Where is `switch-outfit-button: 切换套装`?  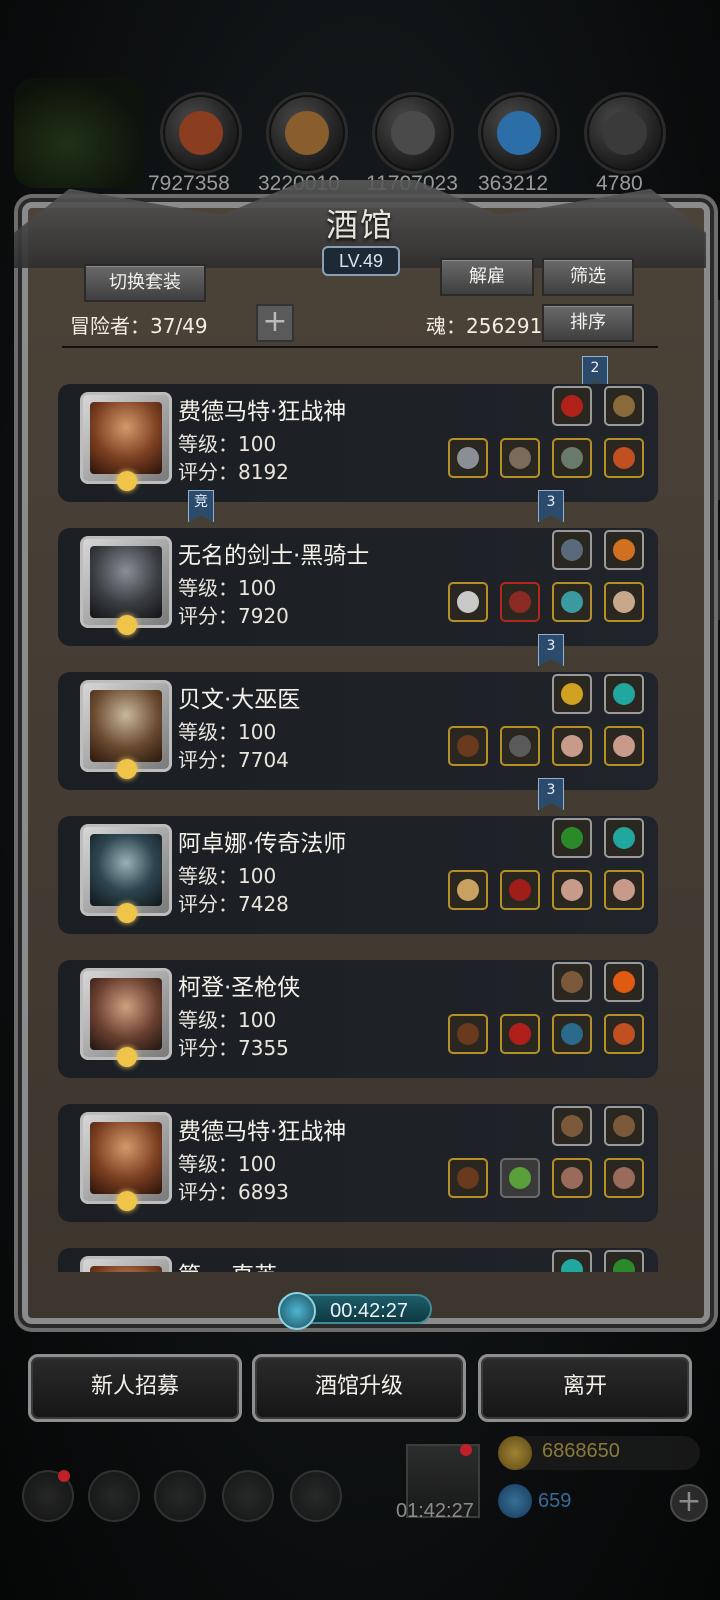
switch-outfit-button: 切换套装 is located at coordinates (145, 283).